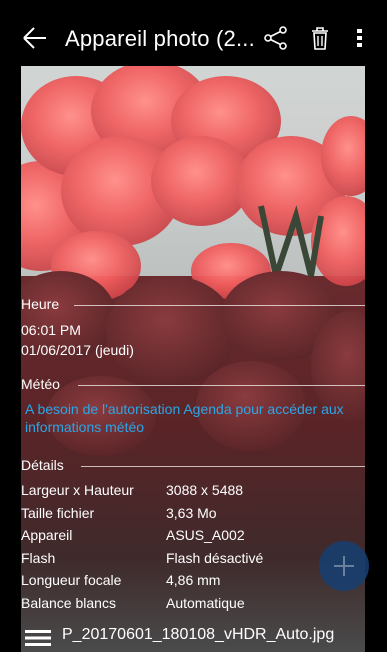  I want to click on detail-row-file-size: Taille fichier 3,63 Mo, so click(193, 513).